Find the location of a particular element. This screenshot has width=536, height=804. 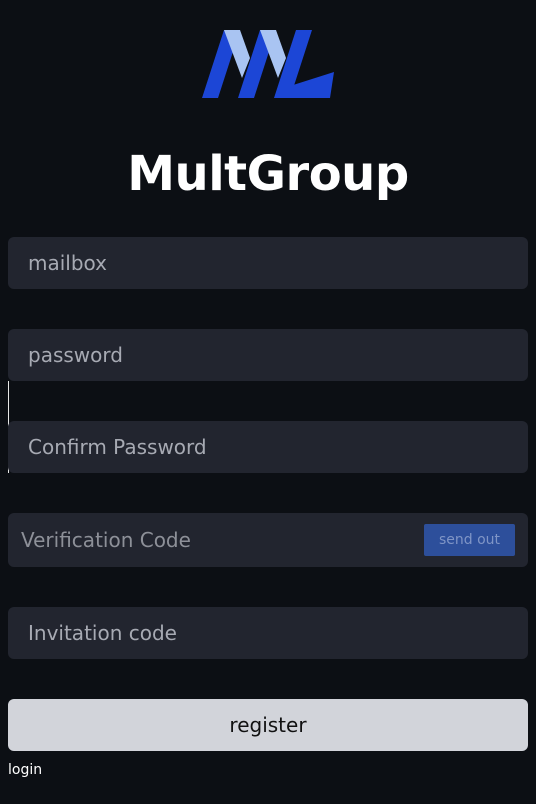

confirm-password-field is located at coordinates (268, 447).